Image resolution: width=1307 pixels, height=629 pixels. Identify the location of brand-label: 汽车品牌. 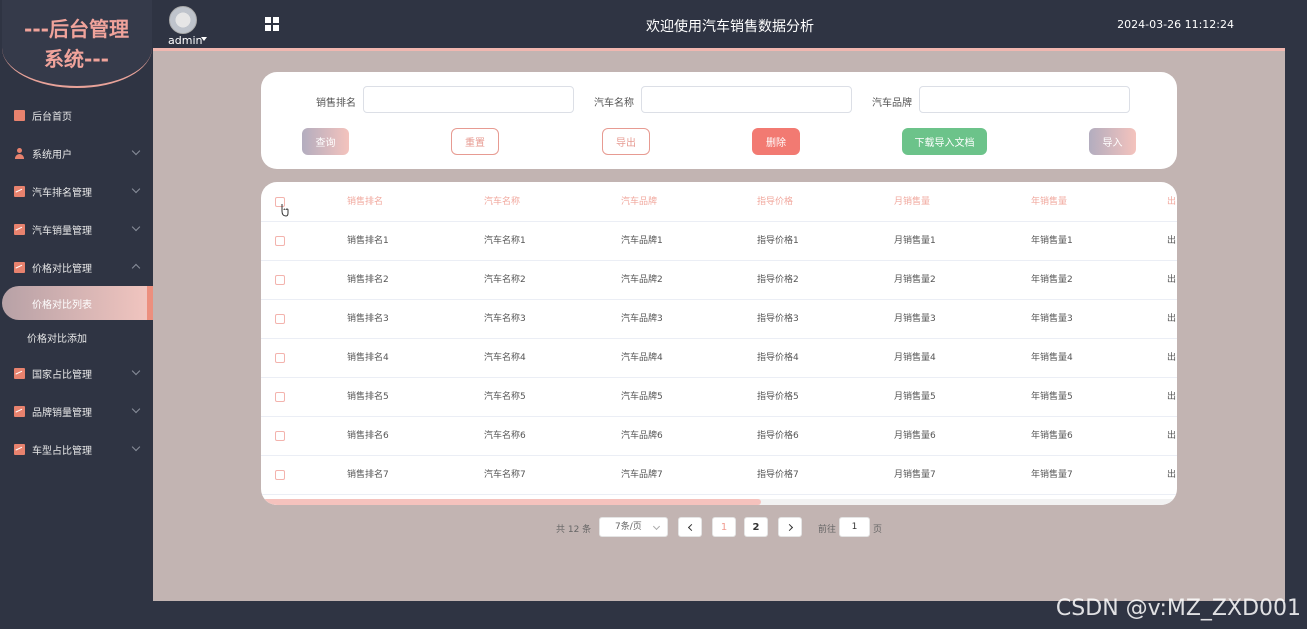
(892, 103).